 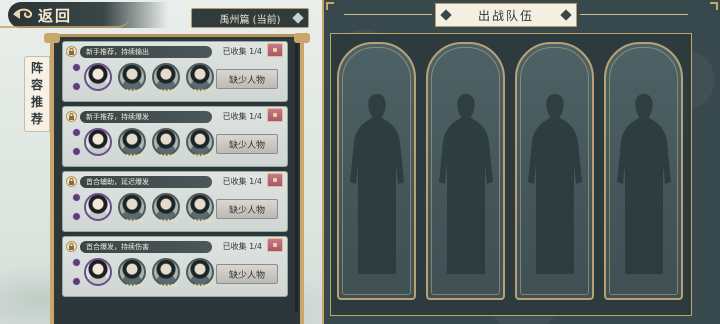 What do you see at coordinates (506, 15) in the screenshot?
I see `team-title: 出战队伍` at bounding box center [506, 15].